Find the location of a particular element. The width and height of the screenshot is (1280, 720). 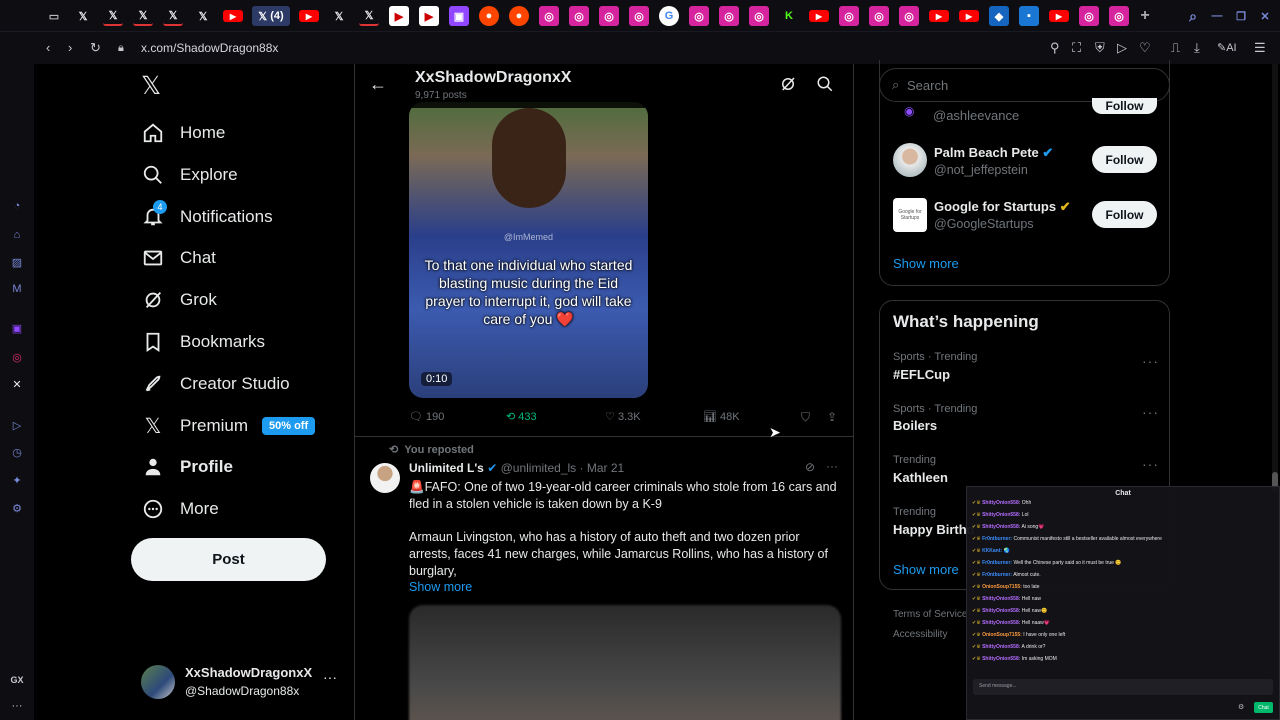

tab-kick-icon: K is located at coordinates (789, 16).